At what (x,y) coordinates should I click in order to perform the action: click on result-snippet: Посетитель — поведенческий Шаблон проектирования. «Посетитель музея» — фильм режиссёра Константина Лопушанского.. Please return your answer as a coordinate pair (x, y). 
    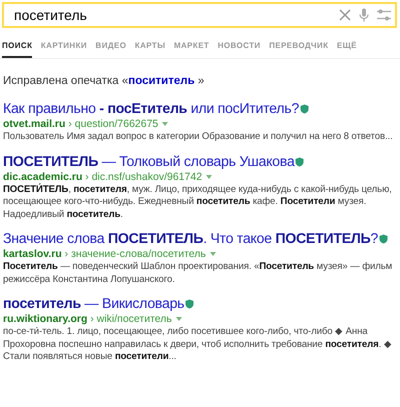
    Looking at the image, I should click on (198, 273).